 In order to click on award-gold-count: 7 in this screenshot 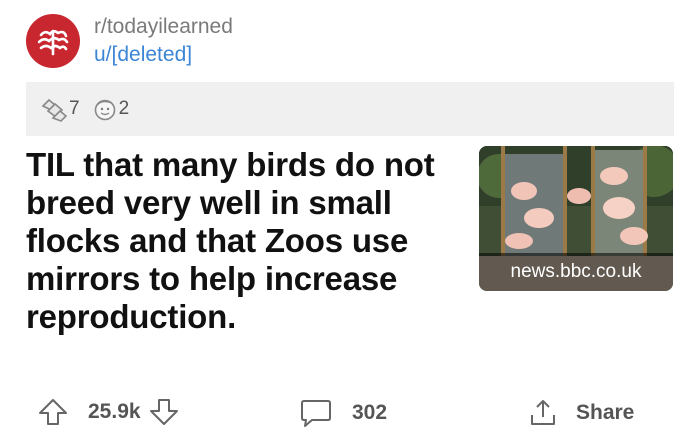, I will do `click(74, 108)`.